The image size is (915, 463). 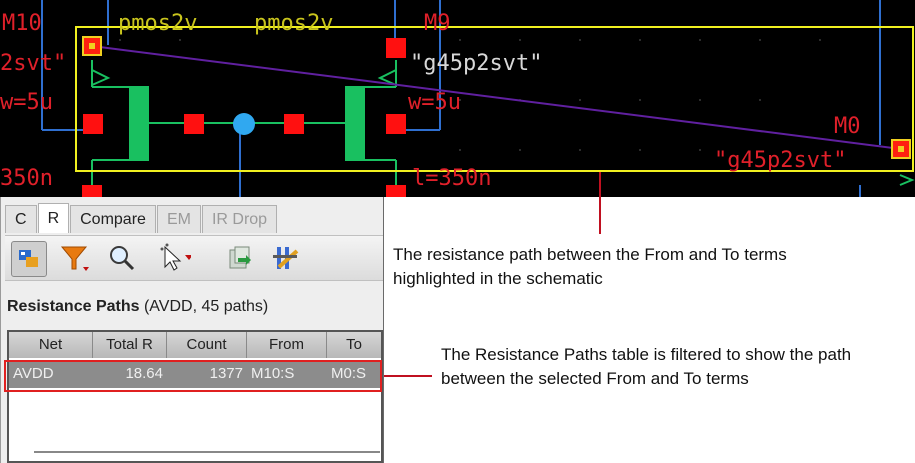 What do you see at coordinates (194, 258) in the screenshot?
I see `panel-toolbar` at bounding box center [194, 258].